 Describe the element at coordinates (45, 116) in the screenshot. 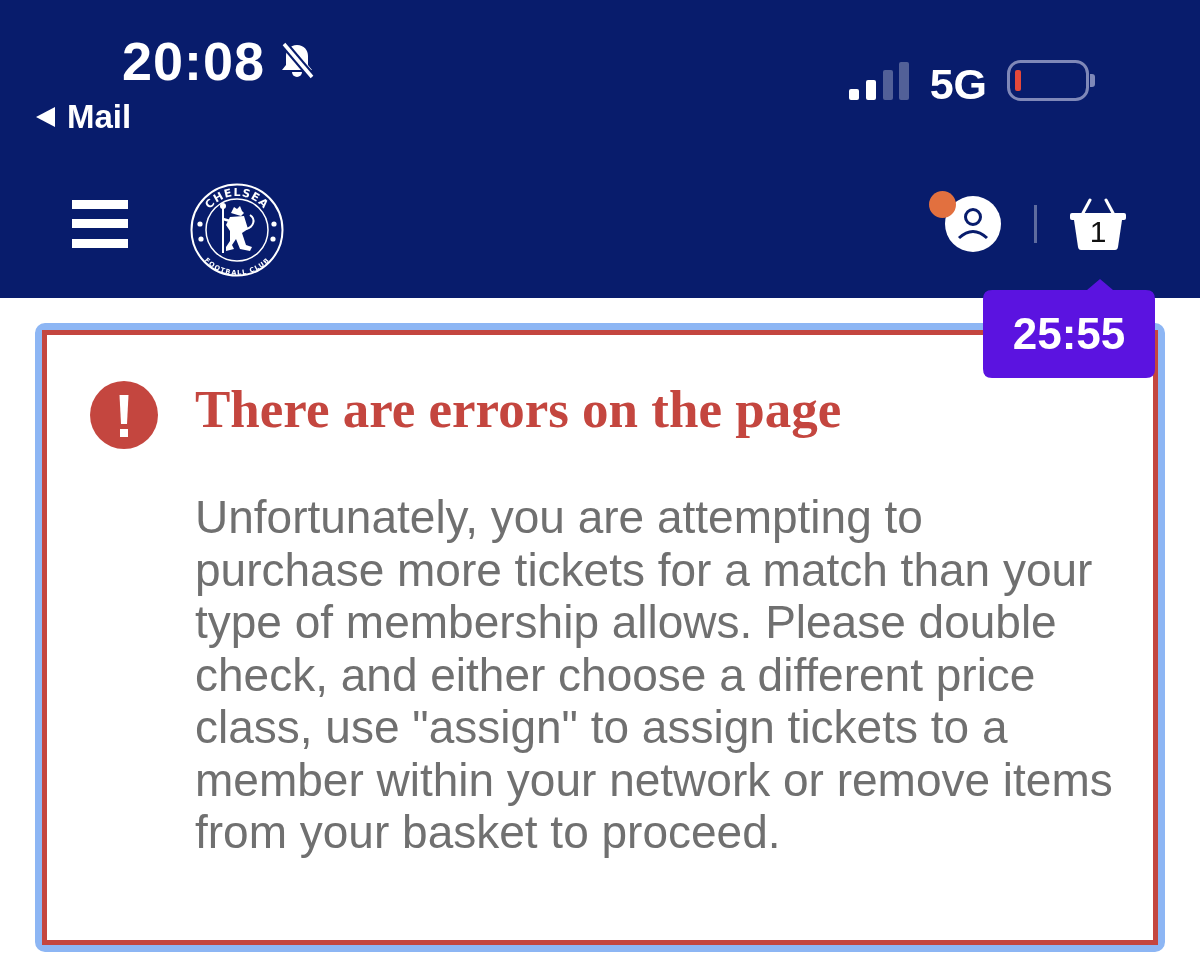

I see `back-triangle-icon` at that location.